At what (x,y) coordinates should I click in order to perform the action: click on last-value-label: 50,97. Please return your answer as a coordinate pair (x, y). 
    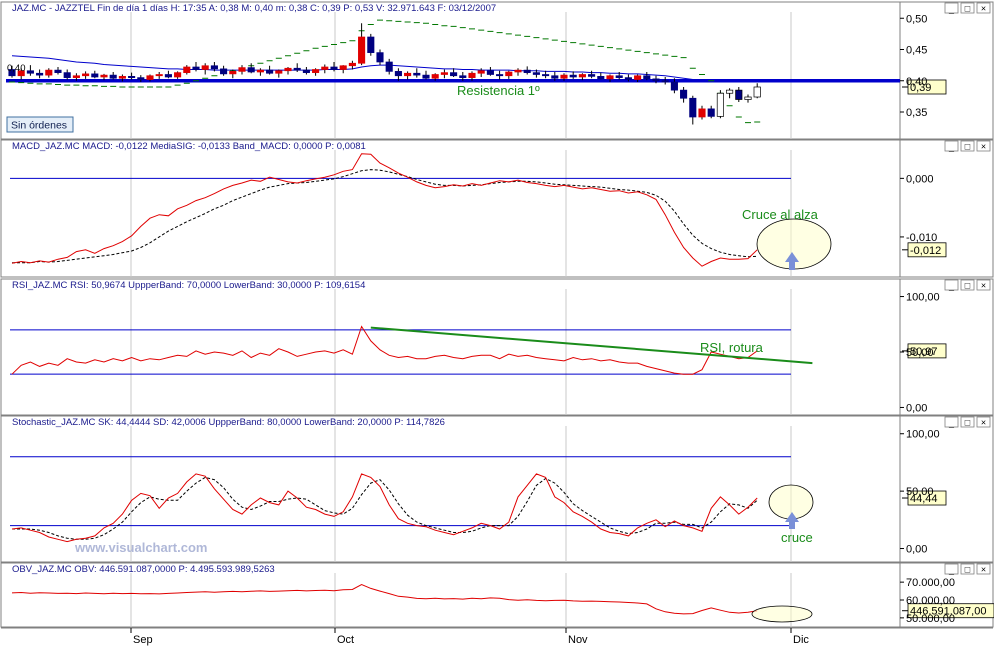
    Looking at the image, I should click on (924, 352).